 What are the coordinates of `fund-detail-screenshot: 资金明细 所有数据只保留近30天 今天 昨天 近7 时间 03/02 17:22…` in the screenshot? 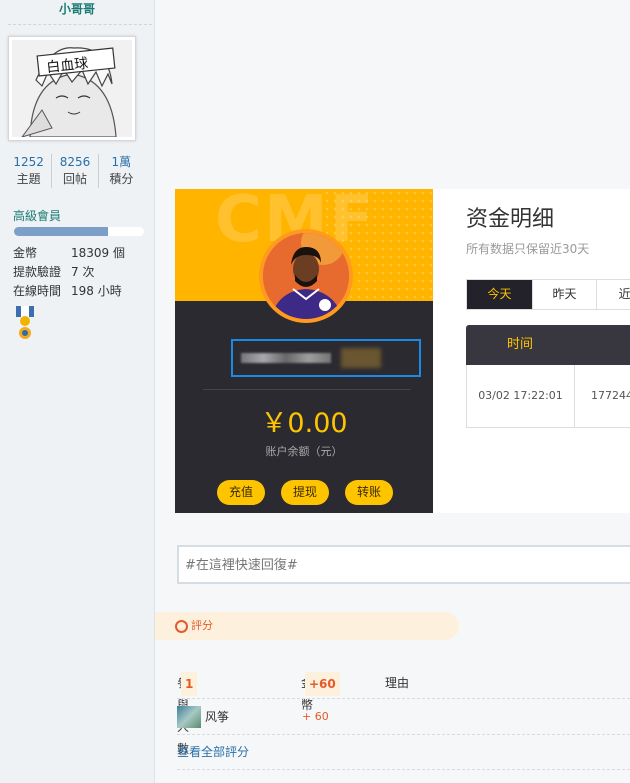 It's located at (531, 351).